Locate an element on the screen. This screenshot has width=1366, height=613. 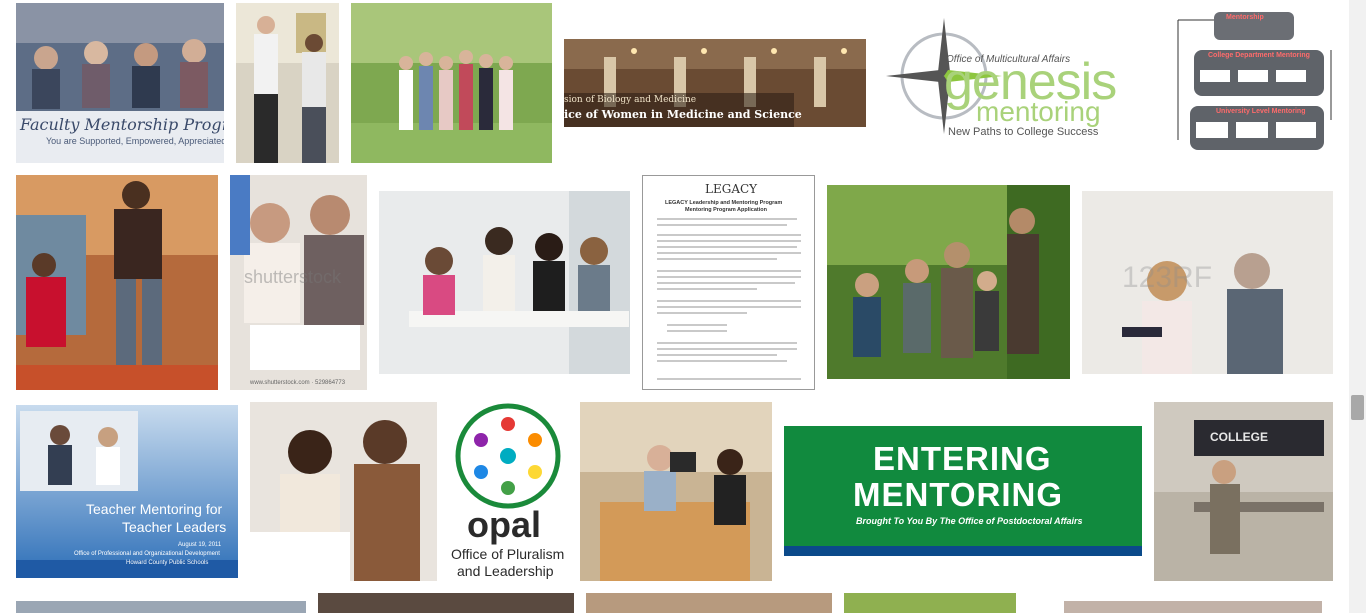
vertical-scrollbar is located at coordinates (1357, 306).